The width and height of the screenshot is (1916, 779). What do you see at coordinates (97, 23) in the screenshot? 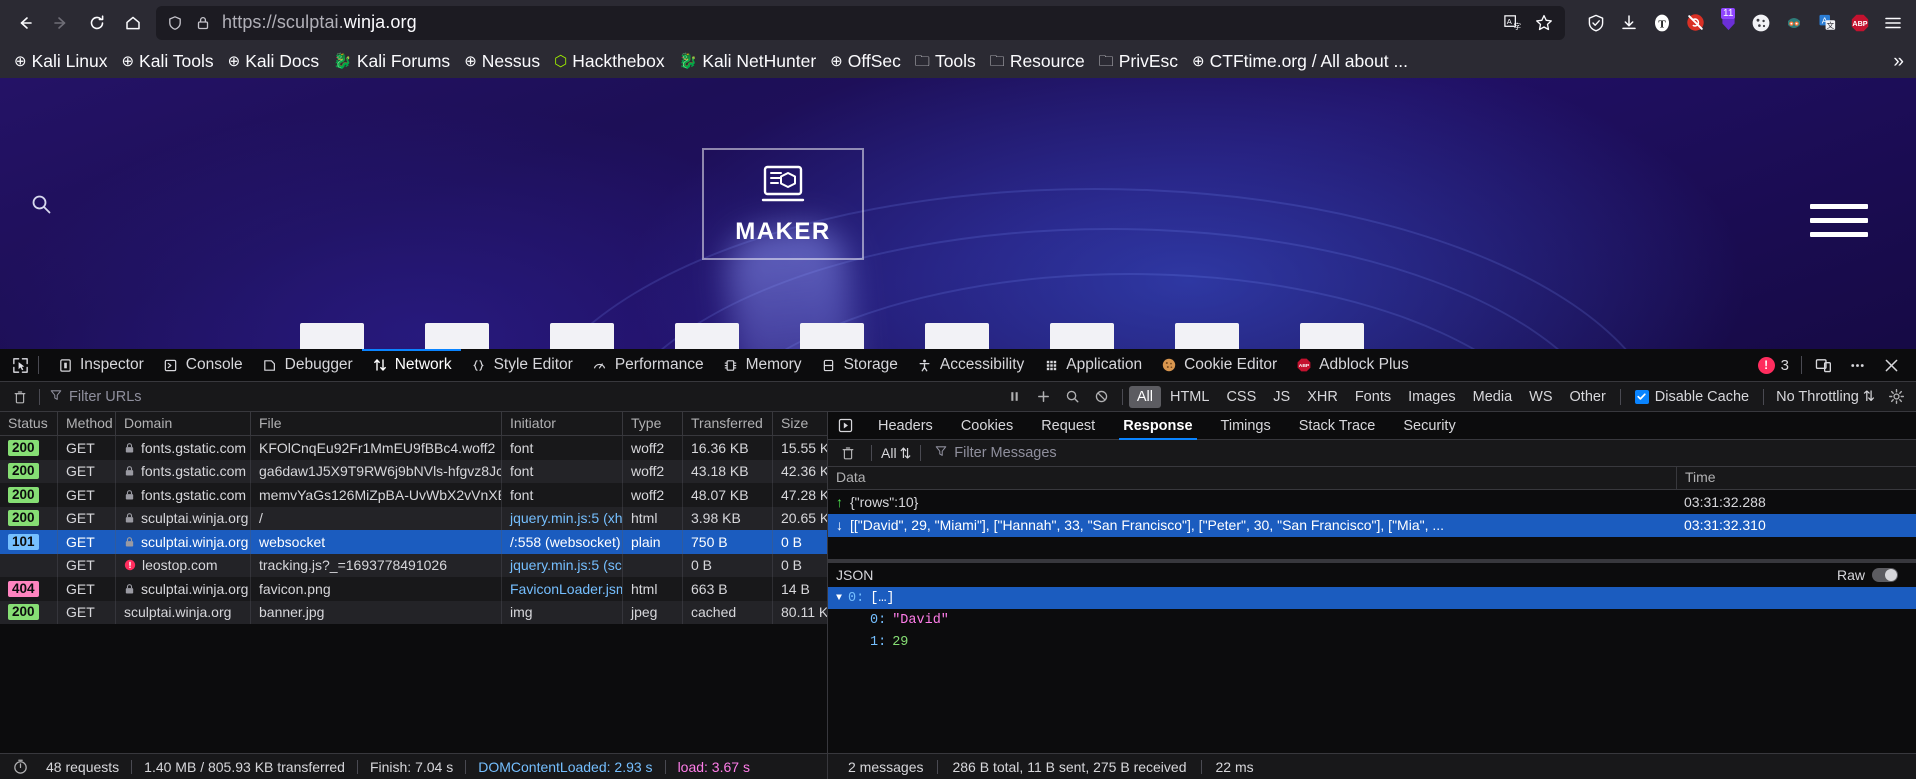
I see `reload-button` at bounding box center [97, 23].